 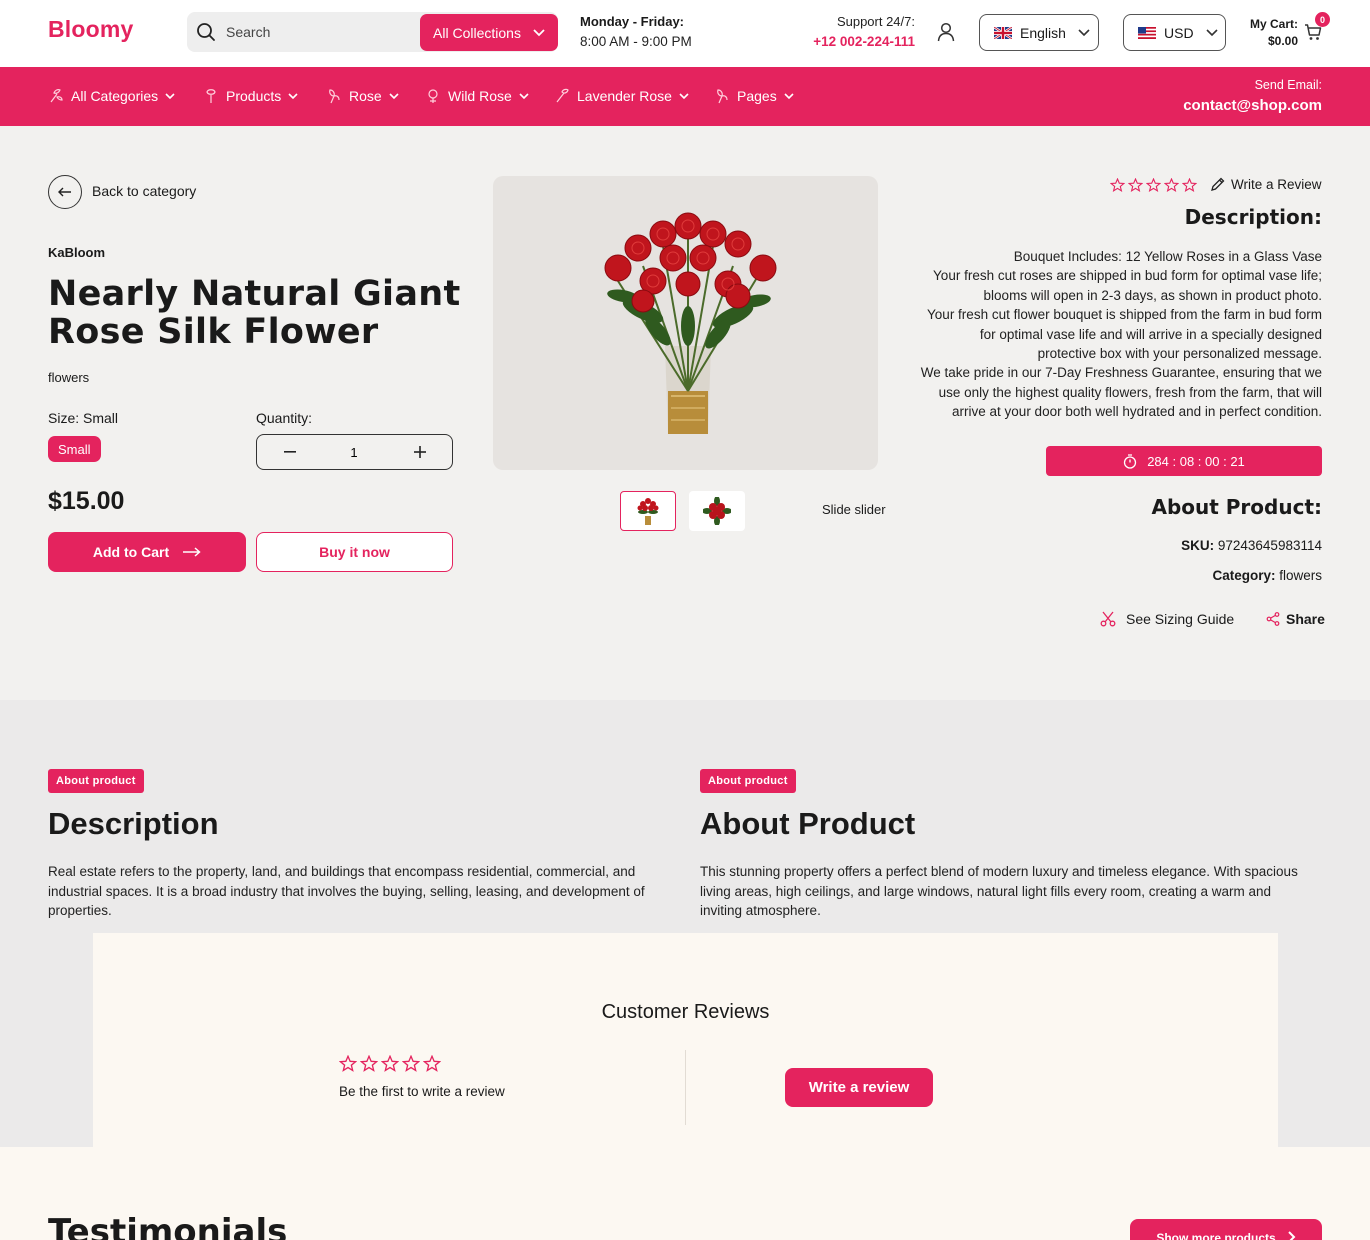 I want to click on nav-item-rose: Rose, so click(x=362, y=96).